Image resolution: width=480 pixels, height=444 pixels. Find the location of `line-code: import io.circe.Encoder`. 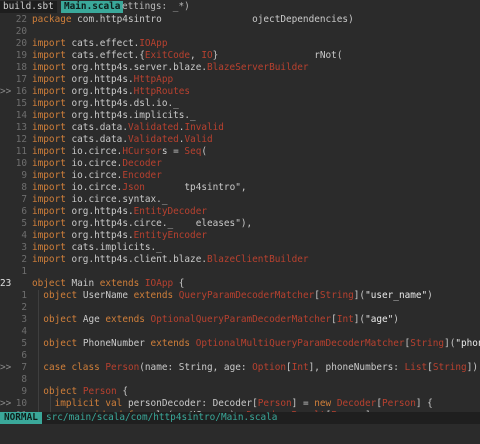

line-code: import io.circe.Encoder is located at coordinates (97, 176).